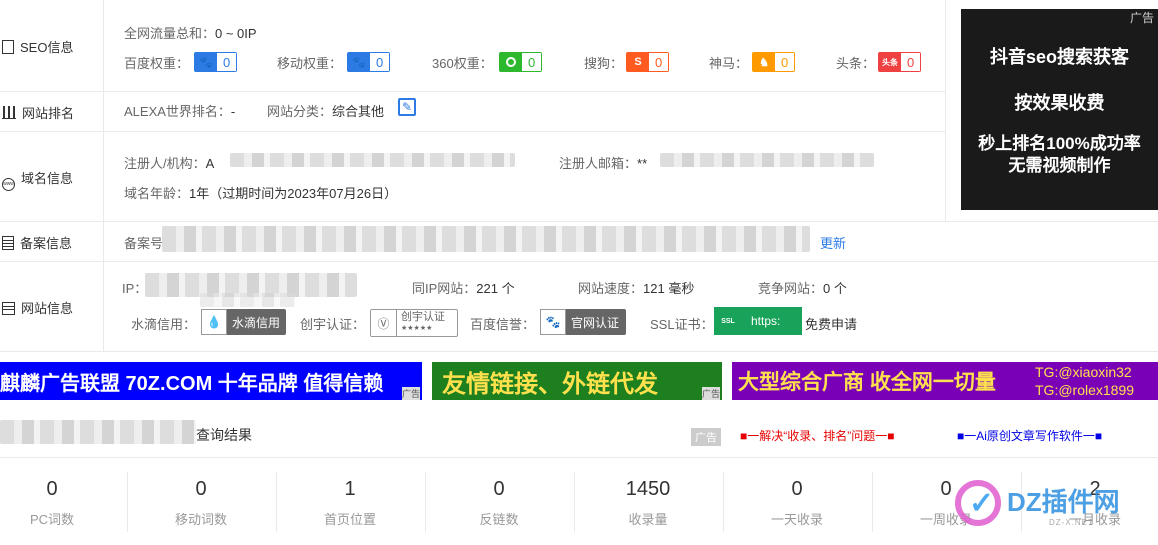 This screenshot has height=545, width=1158. What do you see at coordinates (550, 384) in the screenshot?
I see `links-ad-text: 友情链接、外链代发` at bounding box center [550, 384].